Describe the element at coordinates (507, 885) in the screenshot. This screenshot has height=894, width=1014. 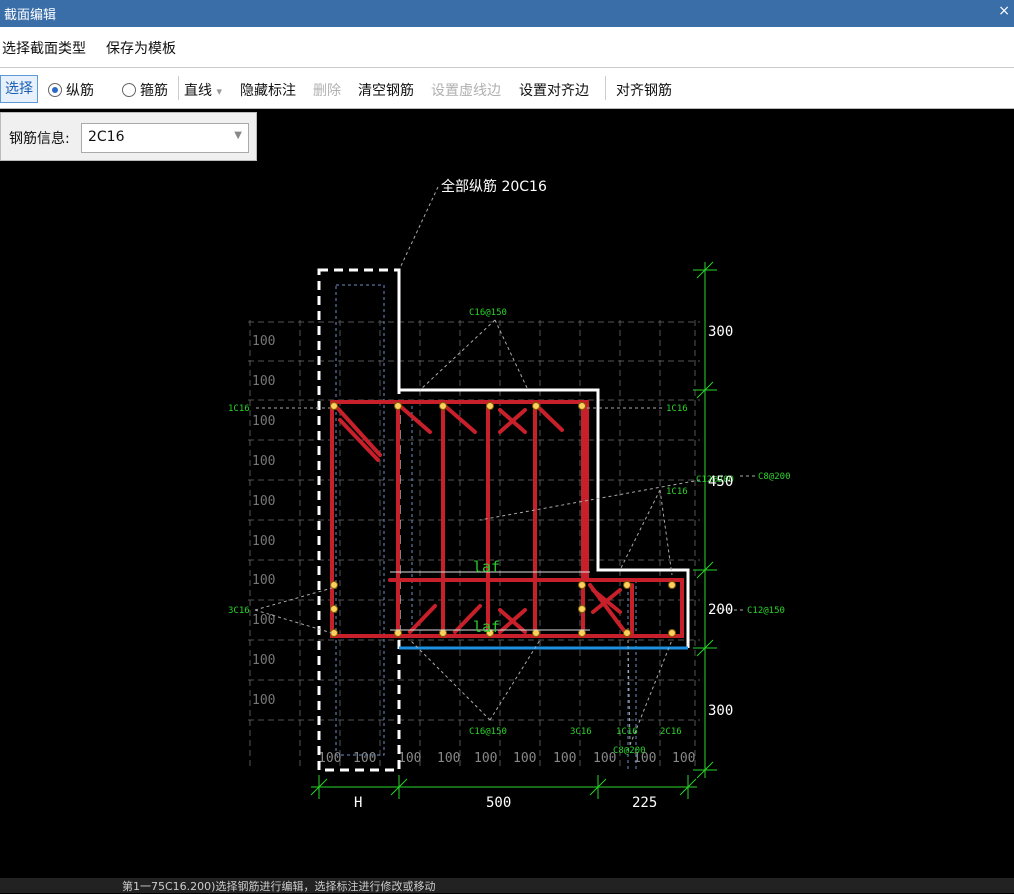
I see `status-bar: 第1一75C16.200)选择钢筋进行编辑，选择标注进行修改或移动` at that location.